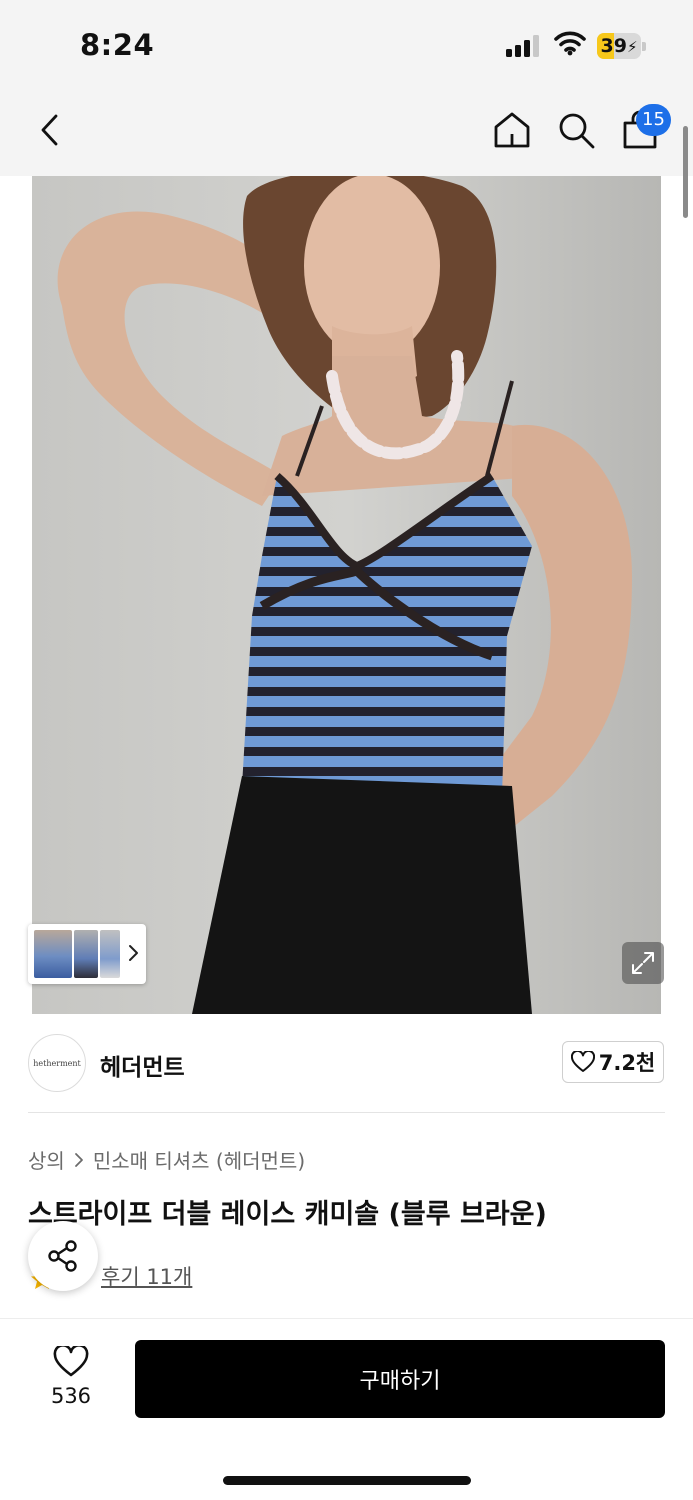 Image resolution: width=693 pixels, height=1500 pixels. Describe the element at coordinates (146, 1276) in the screenshot. I see `review-link: 후기 11개` at that location.